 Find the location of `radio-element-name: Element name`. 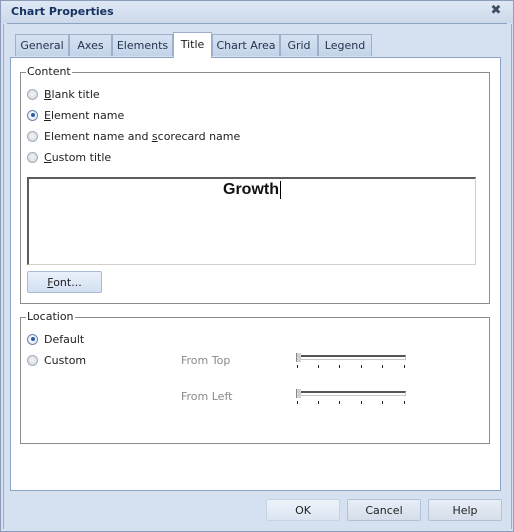

radio-element-name: Element name is located at coordinates (75, 115).